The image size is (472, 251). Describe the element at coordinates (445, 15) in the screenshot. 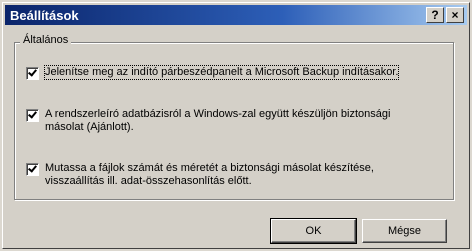

I see `title-bar-buttons: ? ×` at that location.